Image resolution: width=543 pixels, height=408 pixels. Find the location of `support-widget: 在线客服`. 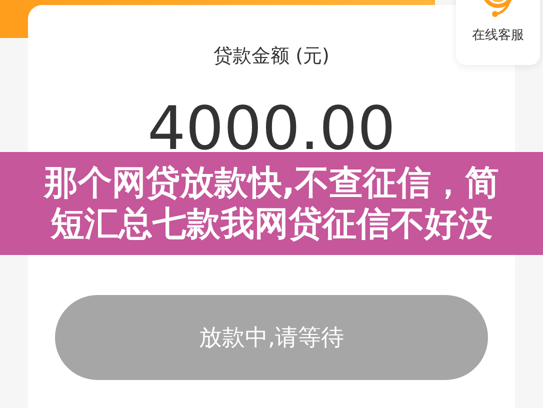

support-widget: 在线客服 is located at coordinates (498, 32).